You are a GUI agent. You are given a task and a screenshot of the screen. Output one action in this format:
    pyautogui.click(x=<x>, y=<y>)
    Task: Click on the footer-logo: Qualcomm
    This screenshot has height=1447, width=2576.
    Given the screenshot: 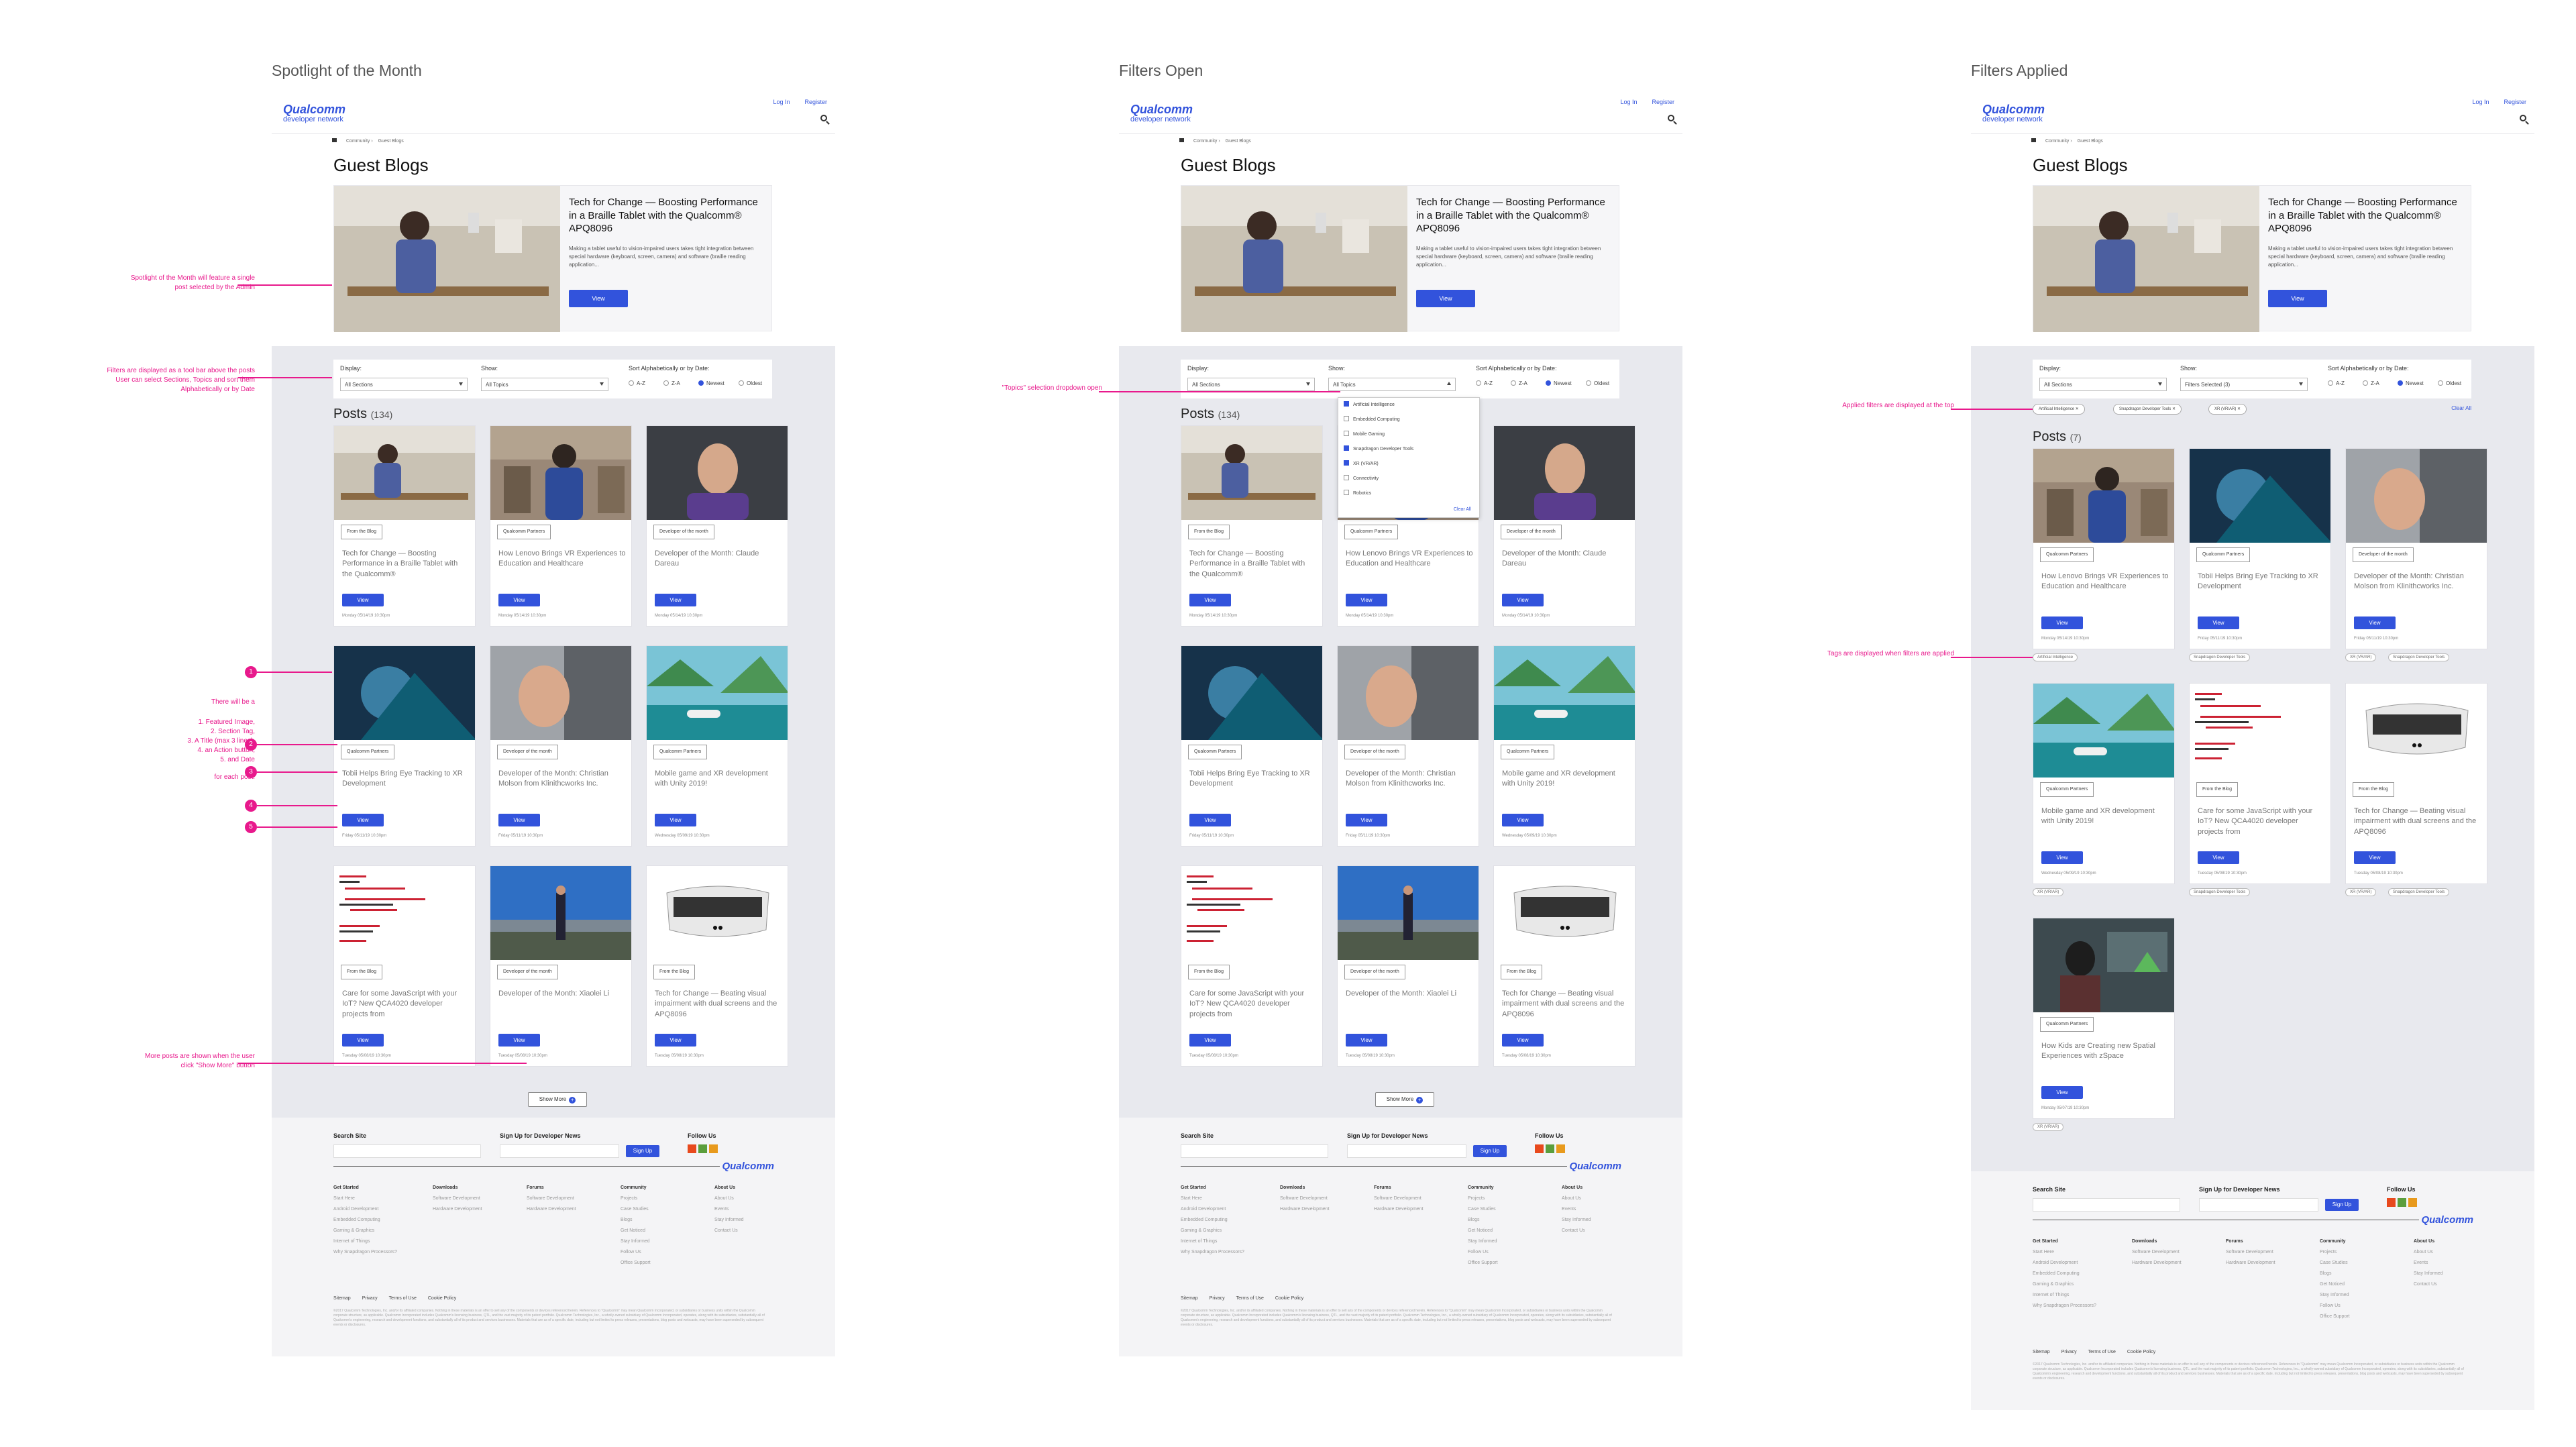 What is the action you would take?
    pyautogui.click(x=1595, y=1167)
    